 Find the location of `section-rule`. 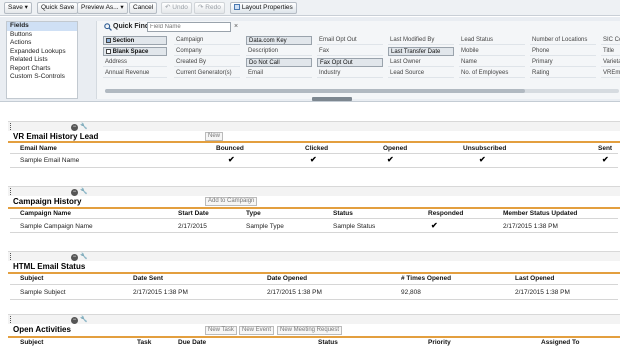

section-rule is located at coordinates (314, 273).